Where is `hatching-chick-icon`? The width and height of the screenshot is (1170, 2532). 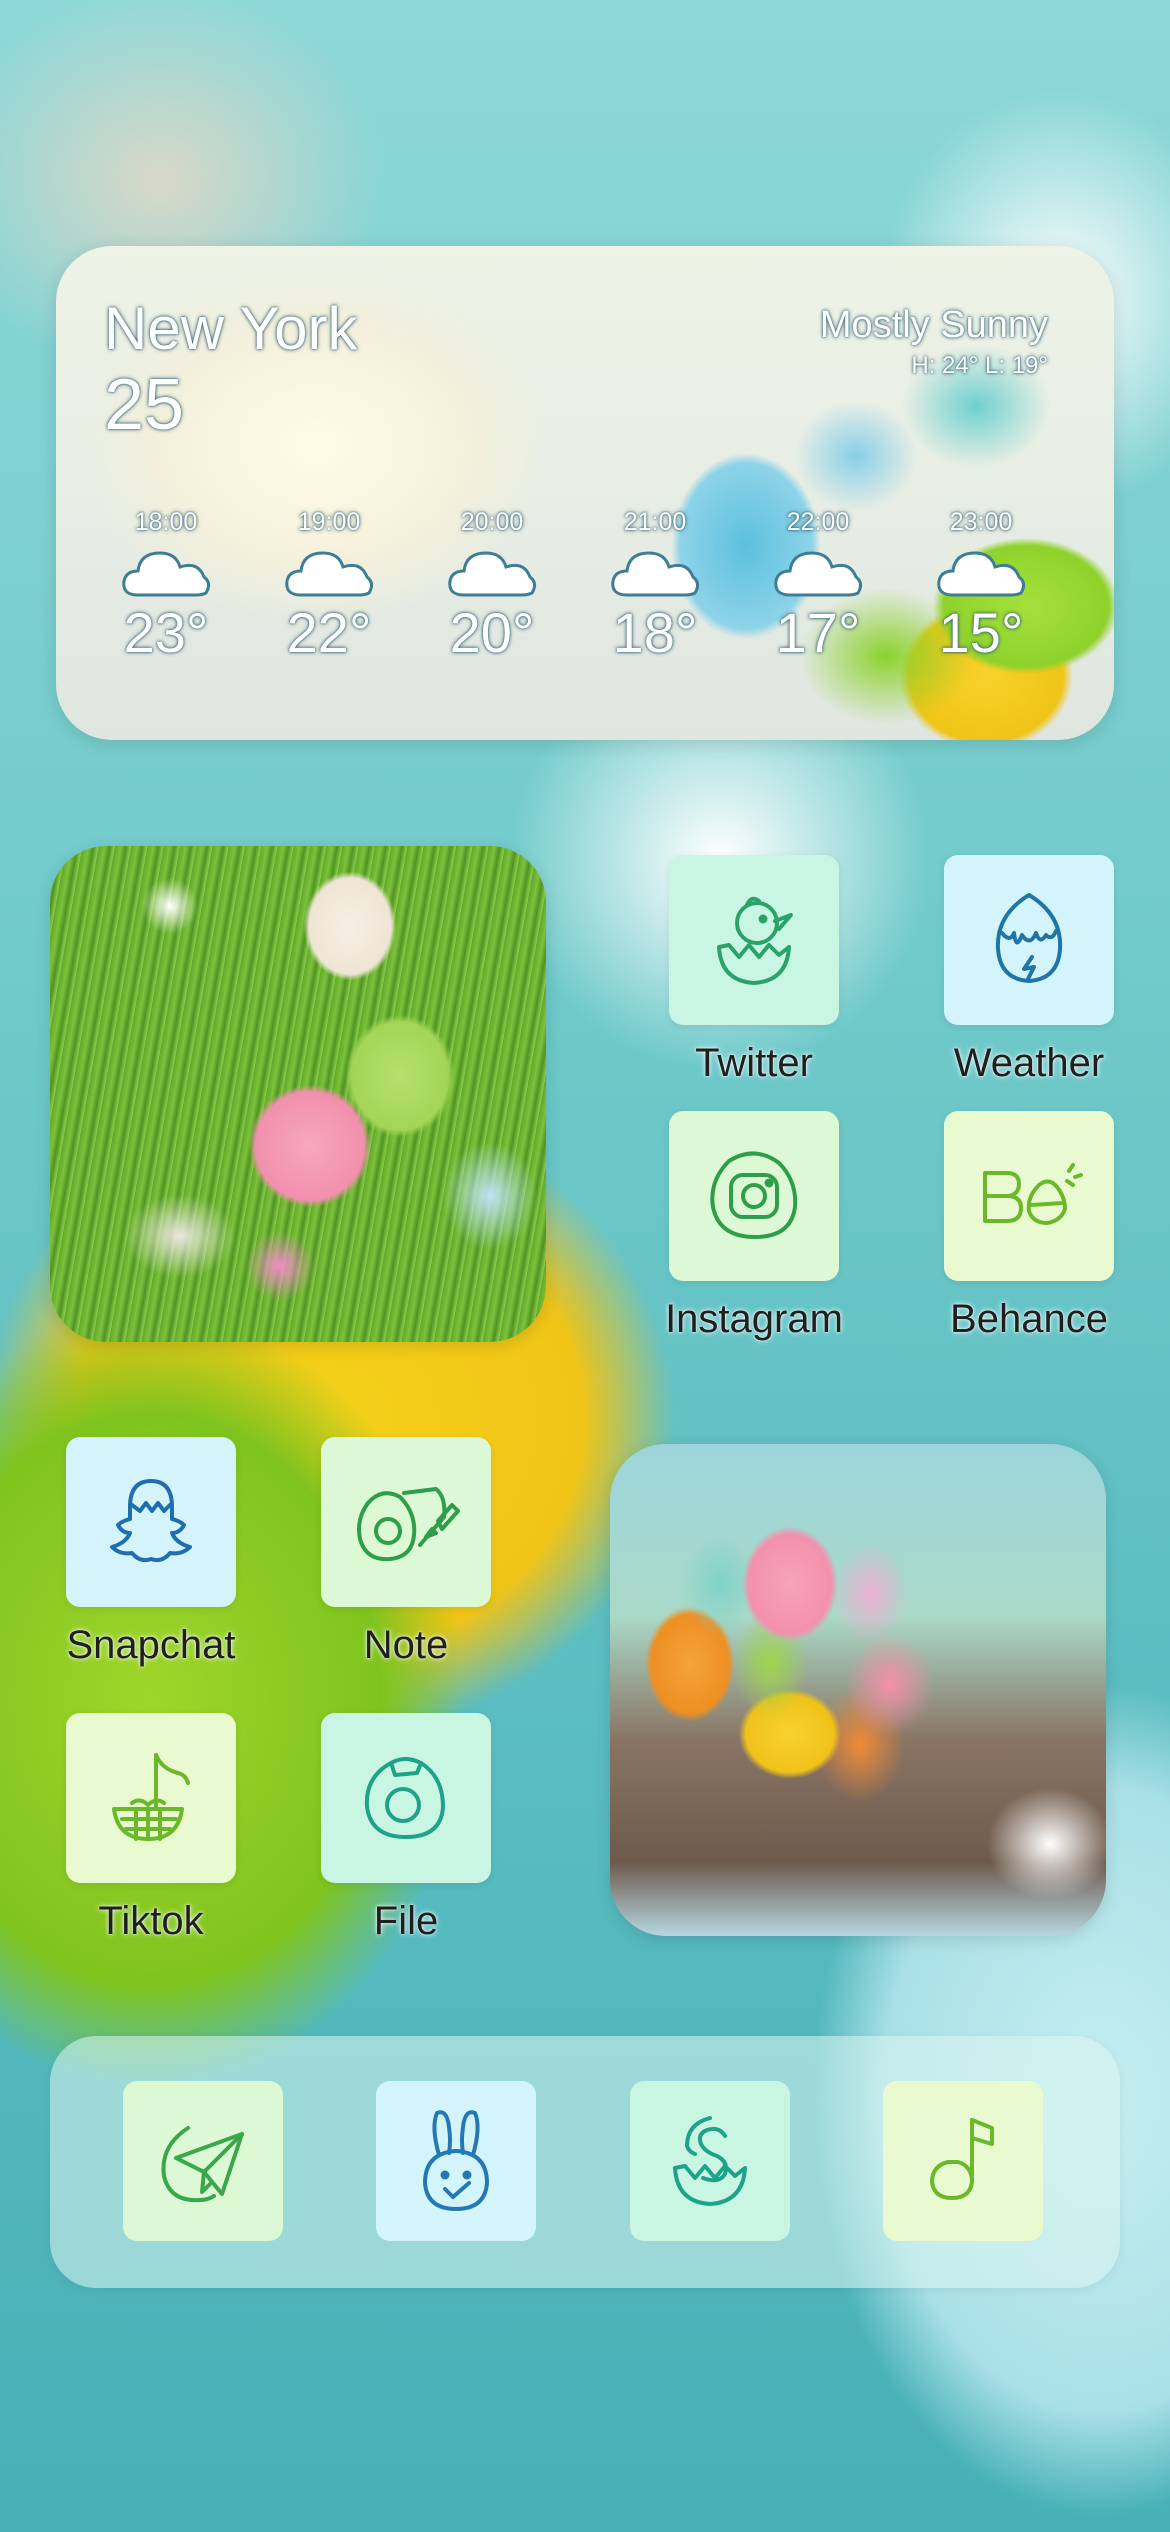 hatching-chick-icon is located at coordinates (755, 940).